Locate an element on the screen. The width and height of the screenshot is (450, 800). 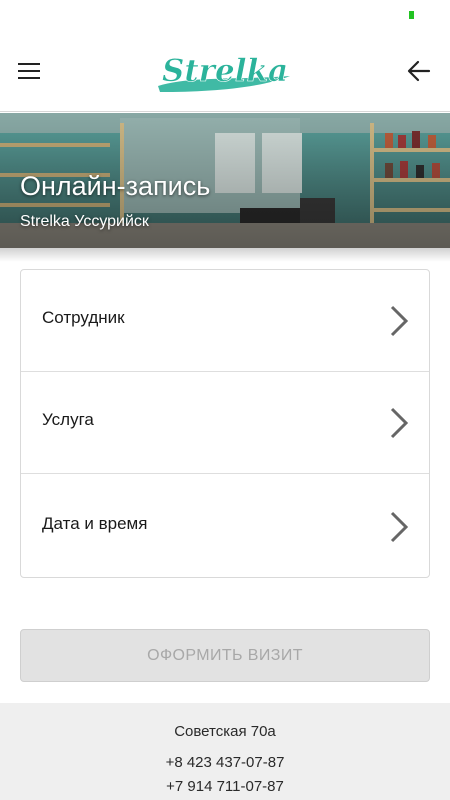
option-label: Сотрудник is located at coordinates (83, 317).